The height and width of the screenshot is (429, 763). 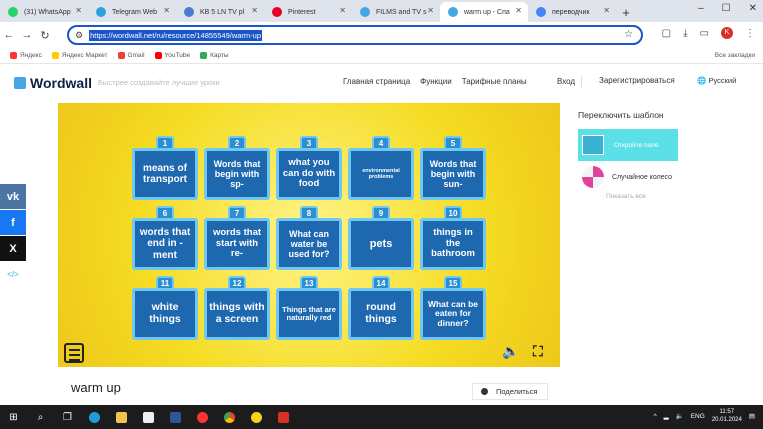 What do you see at coordinates (698, 416) in the screenshot?
I see `language-indicator: ENG` at bounding box center [698, 416].